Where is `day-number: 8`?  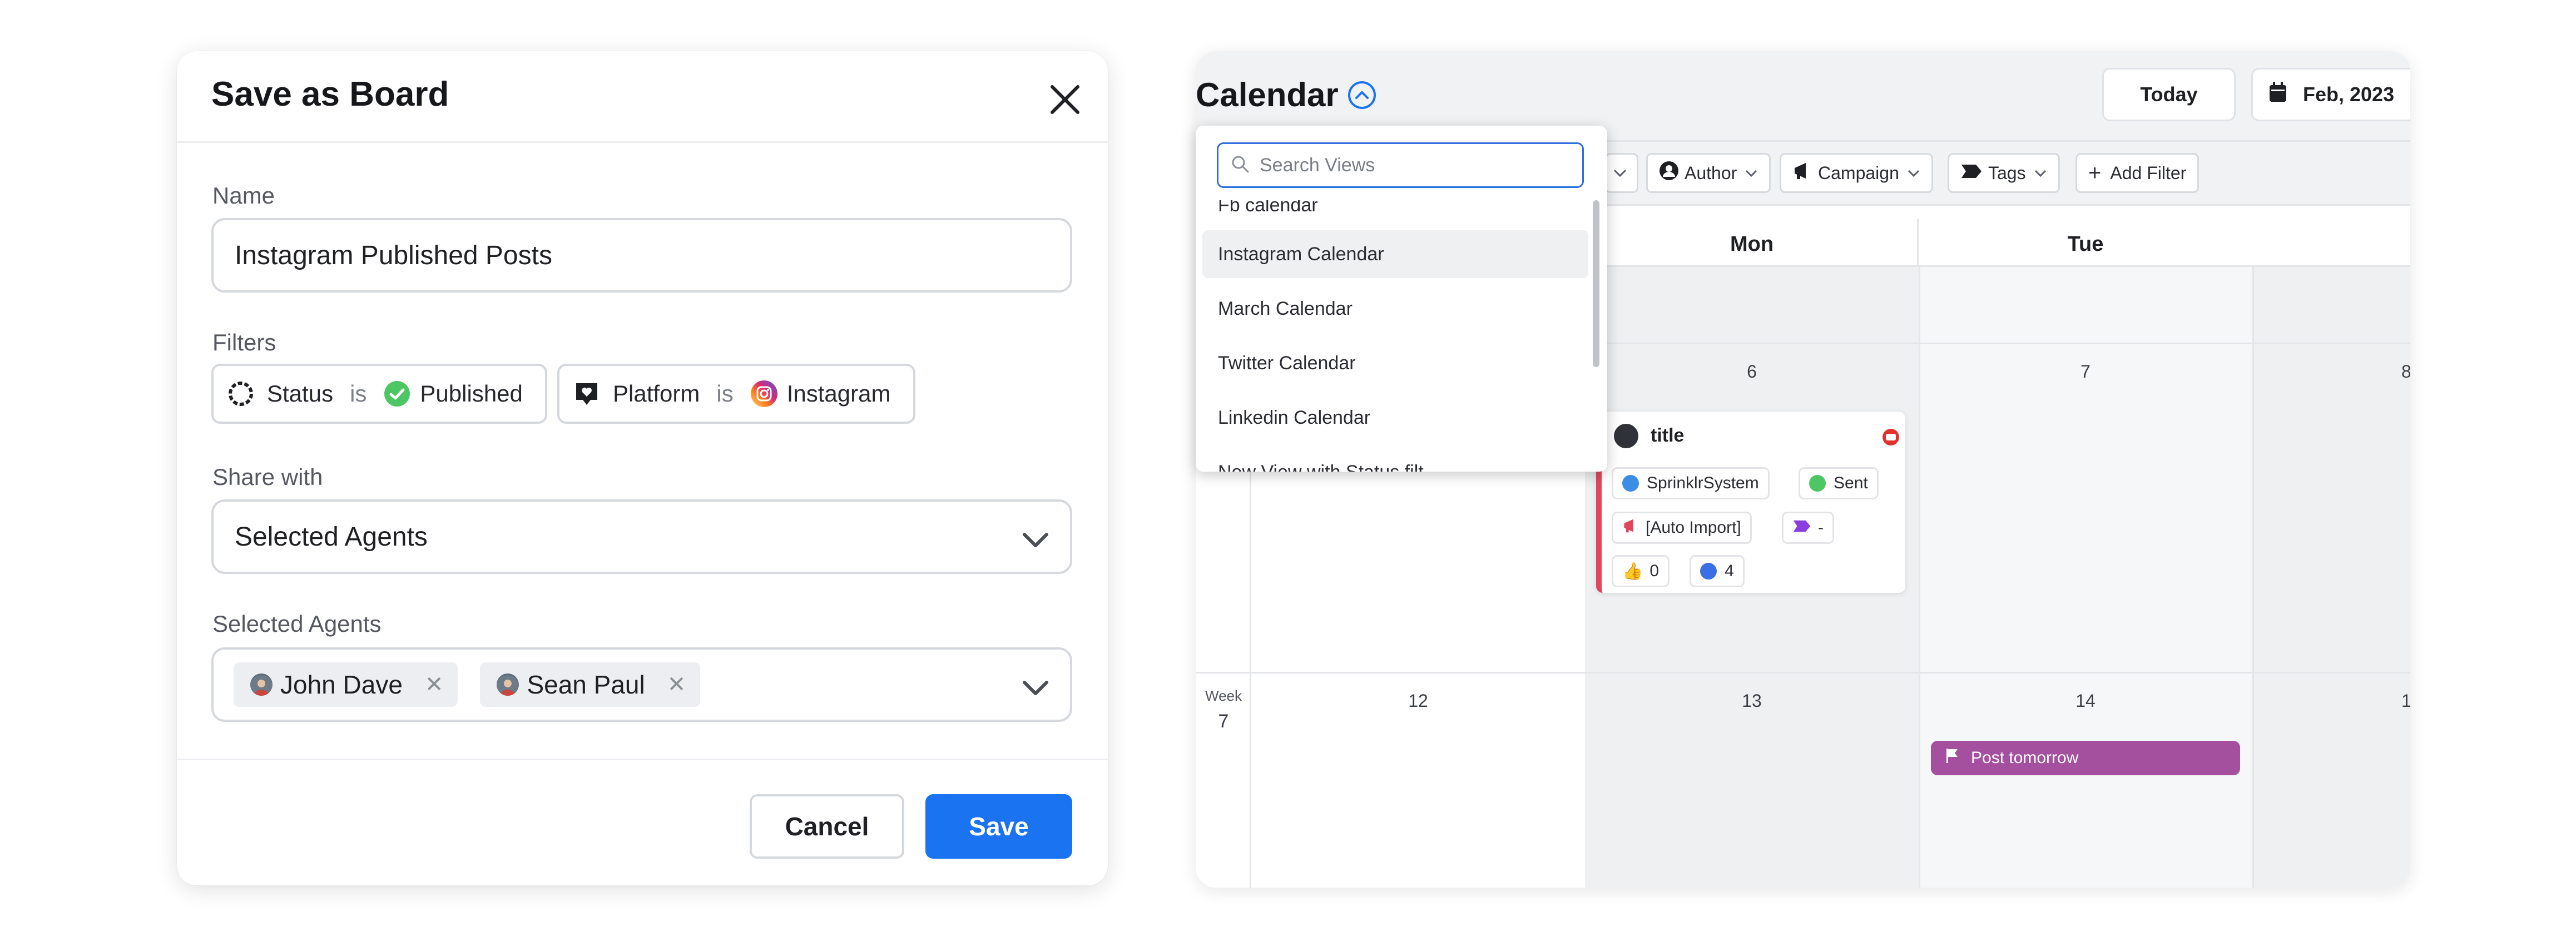
day-number: 8 is located at coordinates (2405, 372).